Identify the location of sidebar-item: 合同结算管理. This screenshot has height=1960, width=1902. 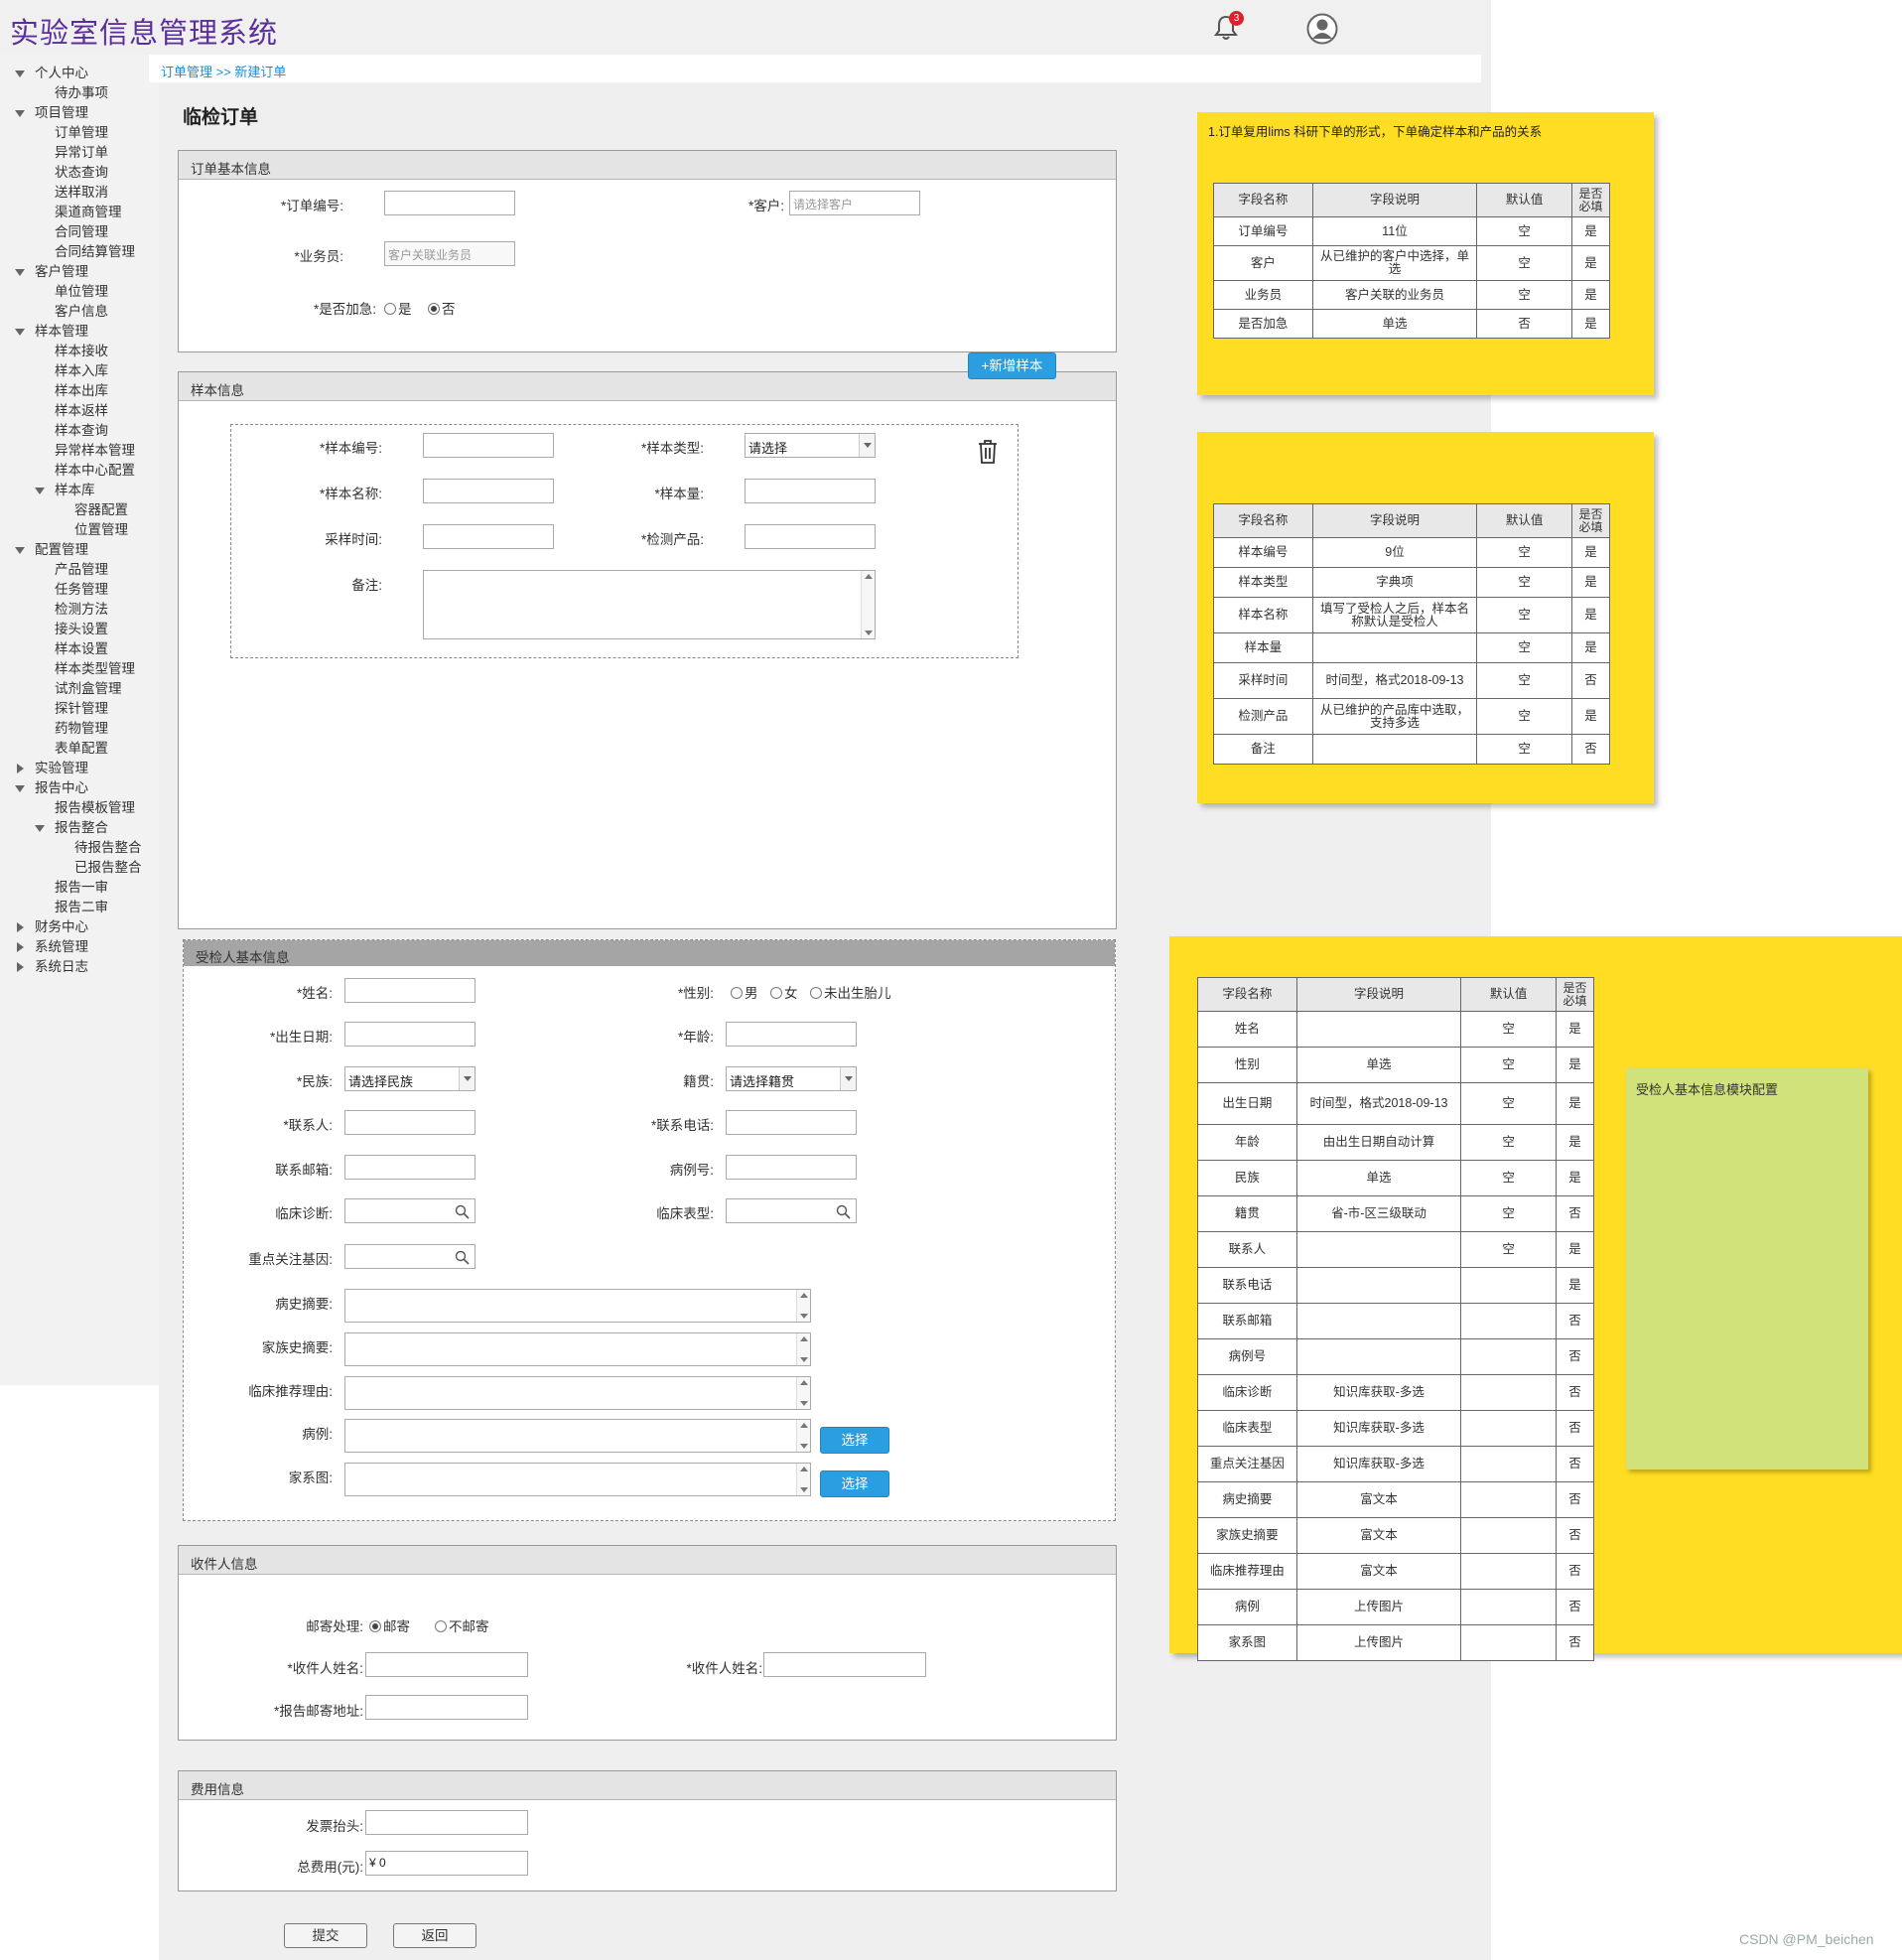
(95, 252).